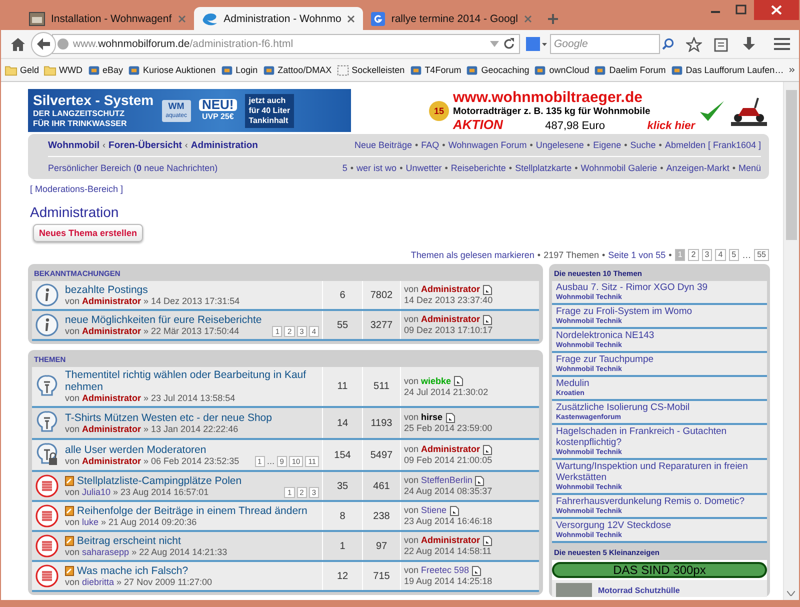 This screenshot has width=800, height=607. Describe the element at coordinates (107, 18) in the screenshot. I see `browser-tab: Installation - Wohnwagenf` at that location.